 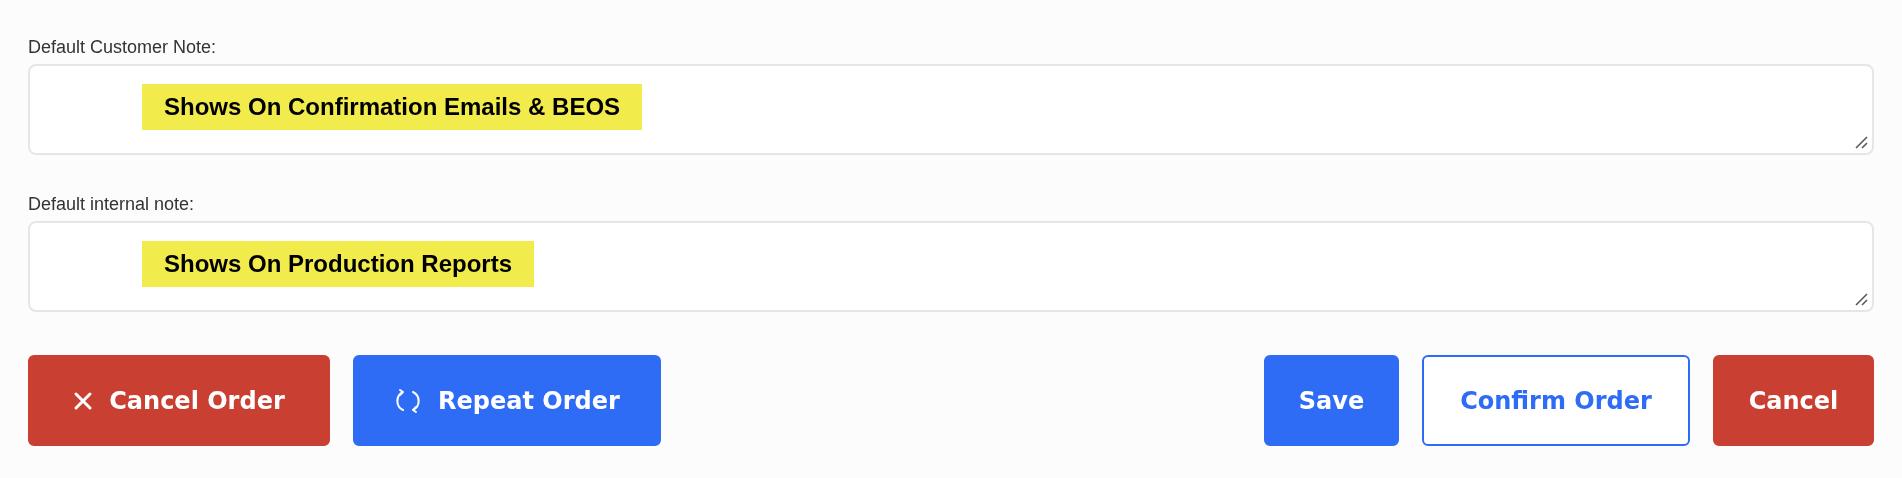 I want to click on field-label: Default internal note:, so click(x=112, y=204).